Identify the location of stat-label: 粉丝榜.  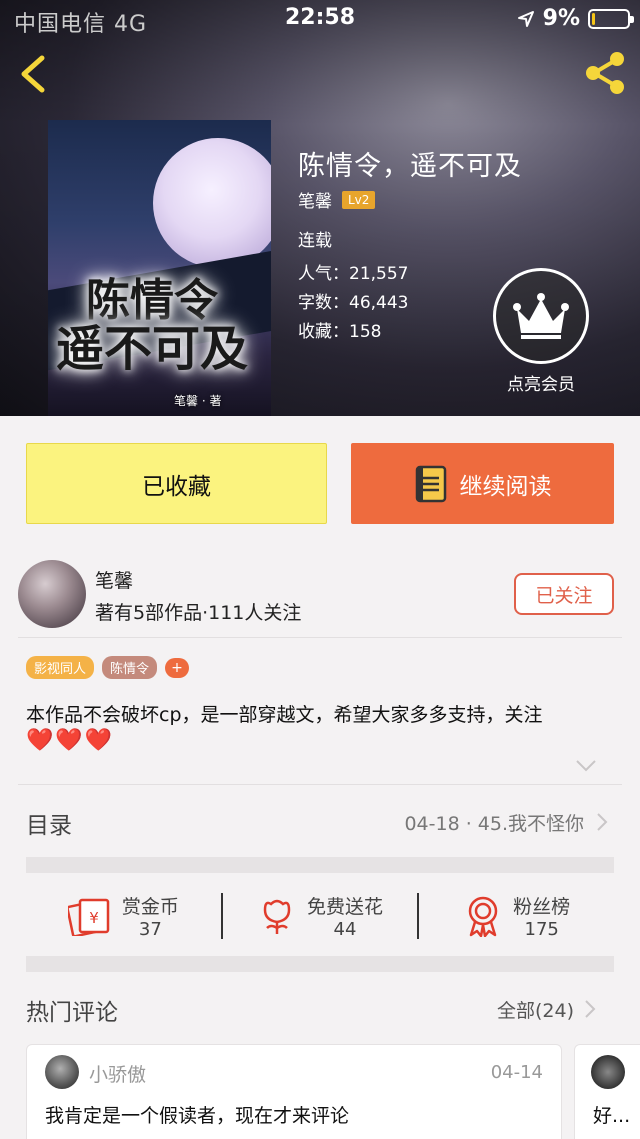
(542, 907).